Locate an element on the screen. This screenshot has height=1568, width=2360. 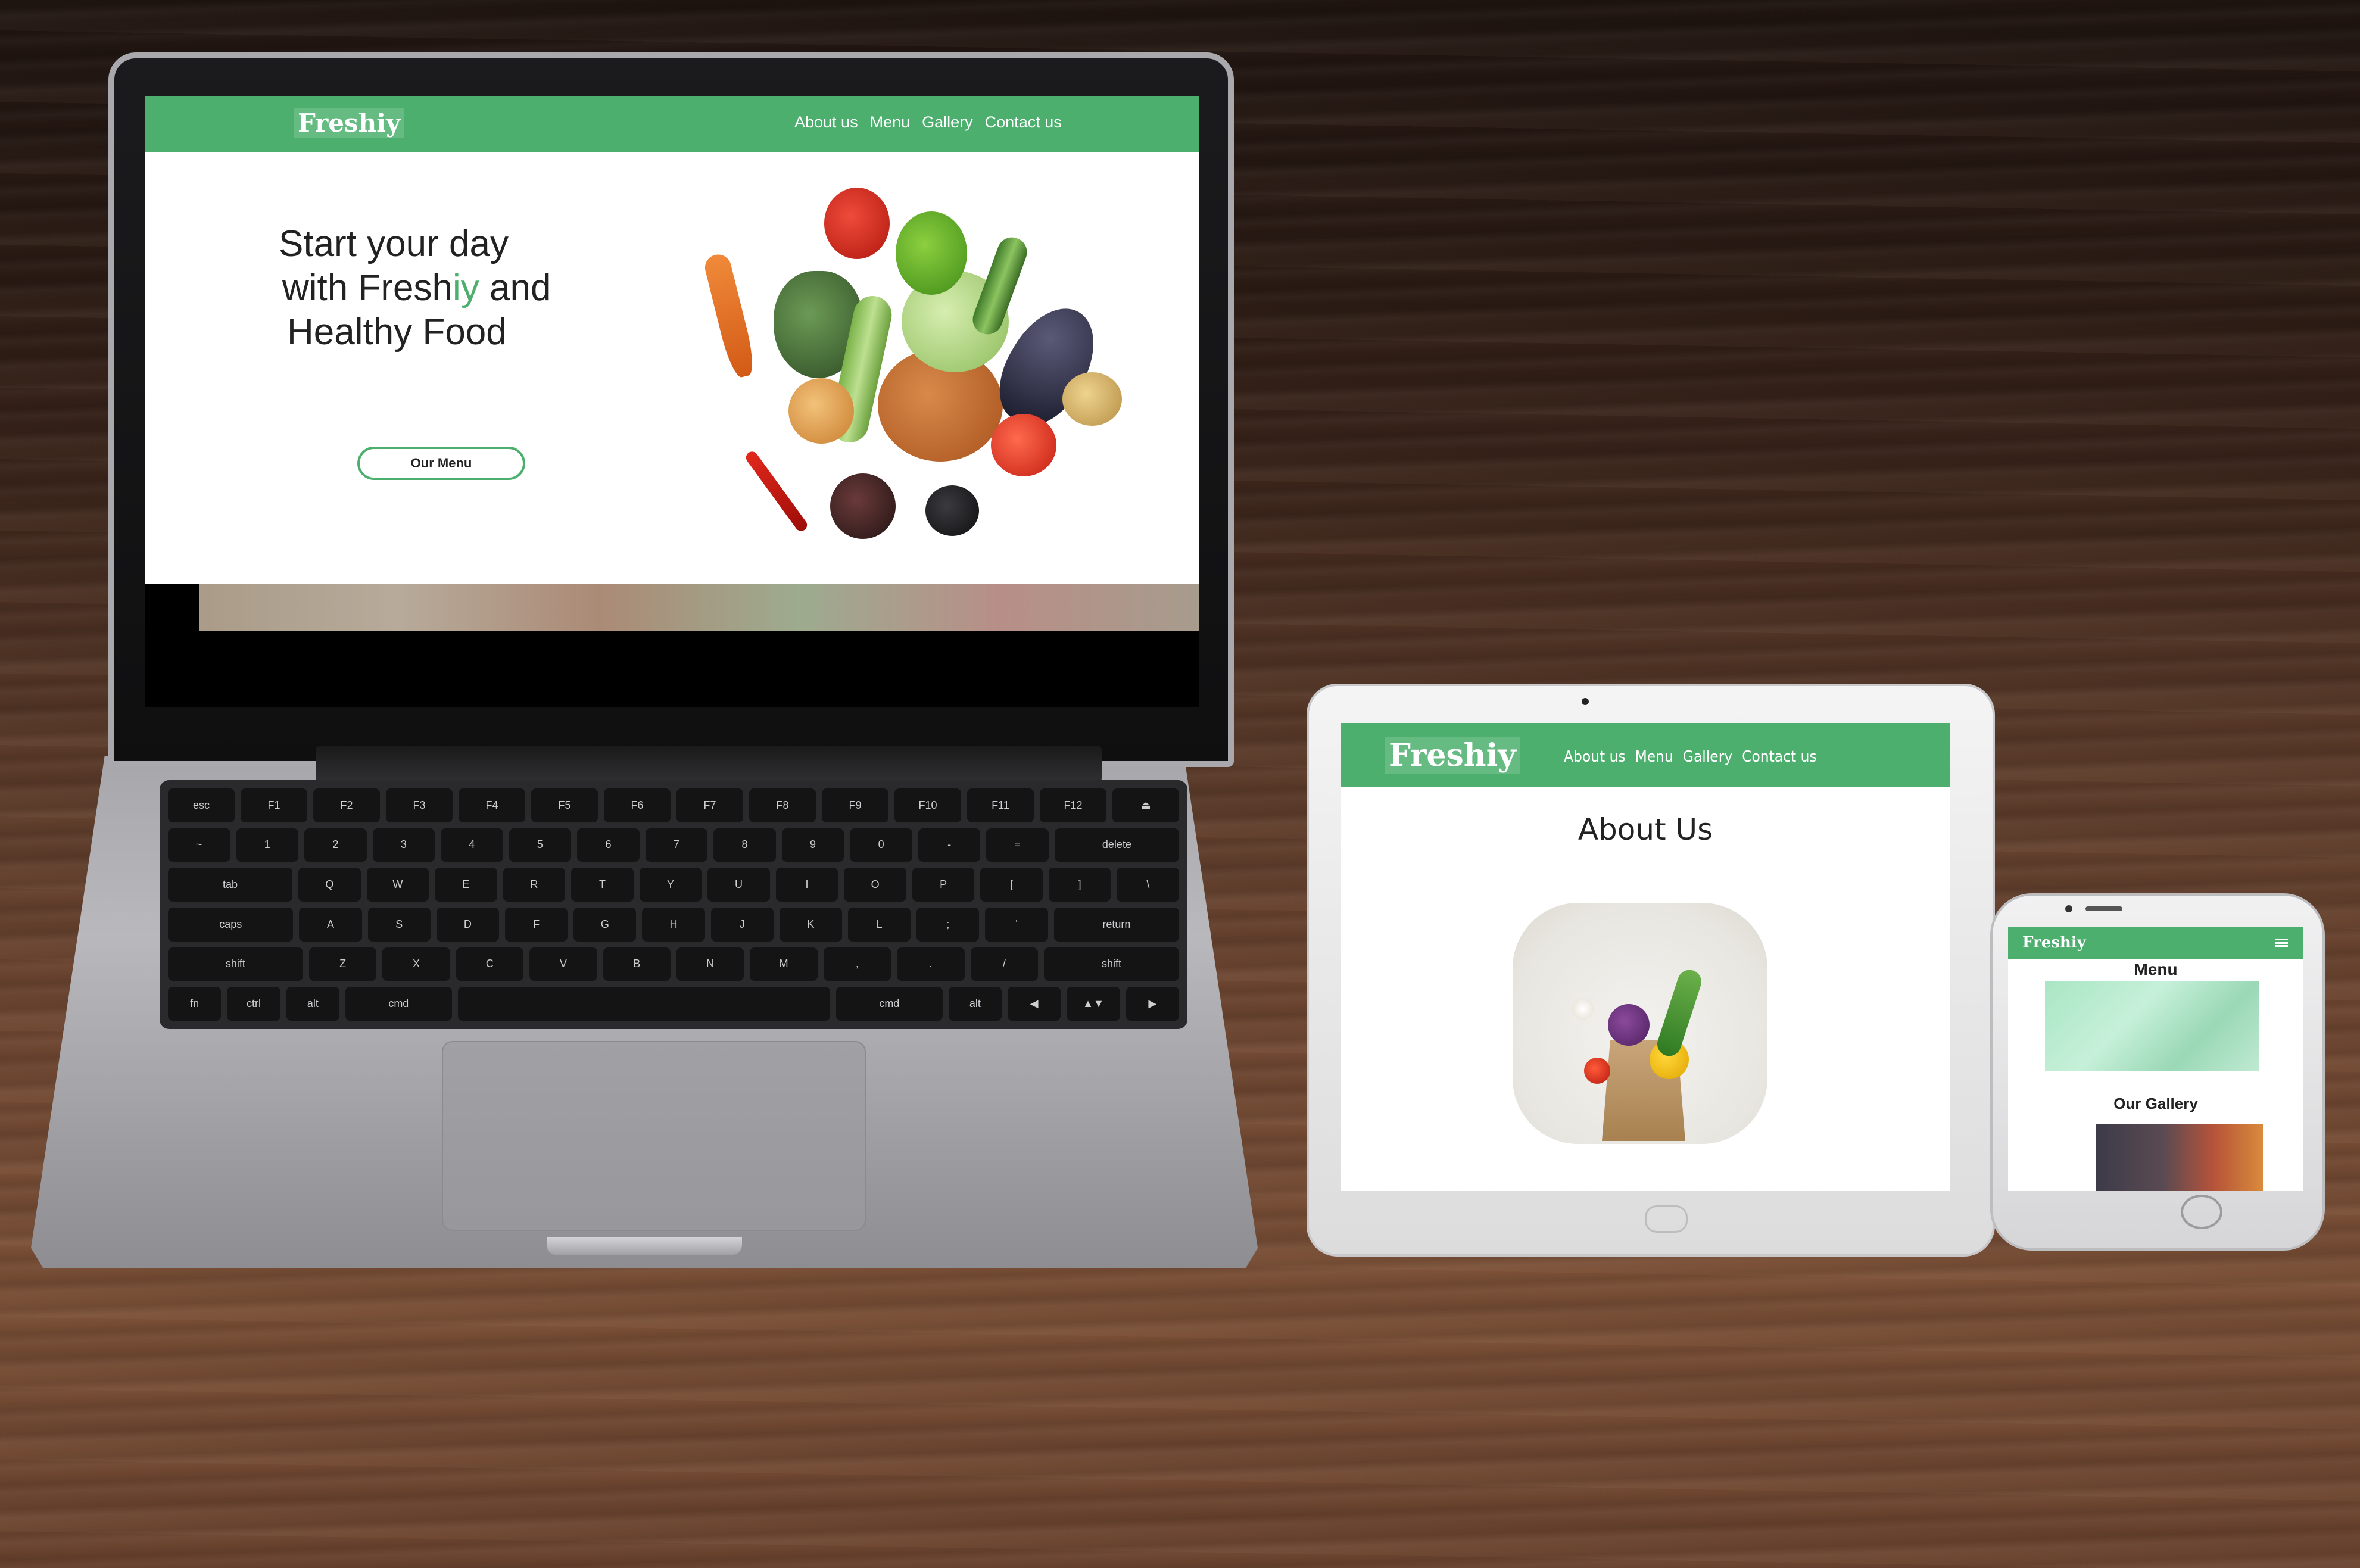
hamburger-menu-icon is located at coordinates (2281, 943).